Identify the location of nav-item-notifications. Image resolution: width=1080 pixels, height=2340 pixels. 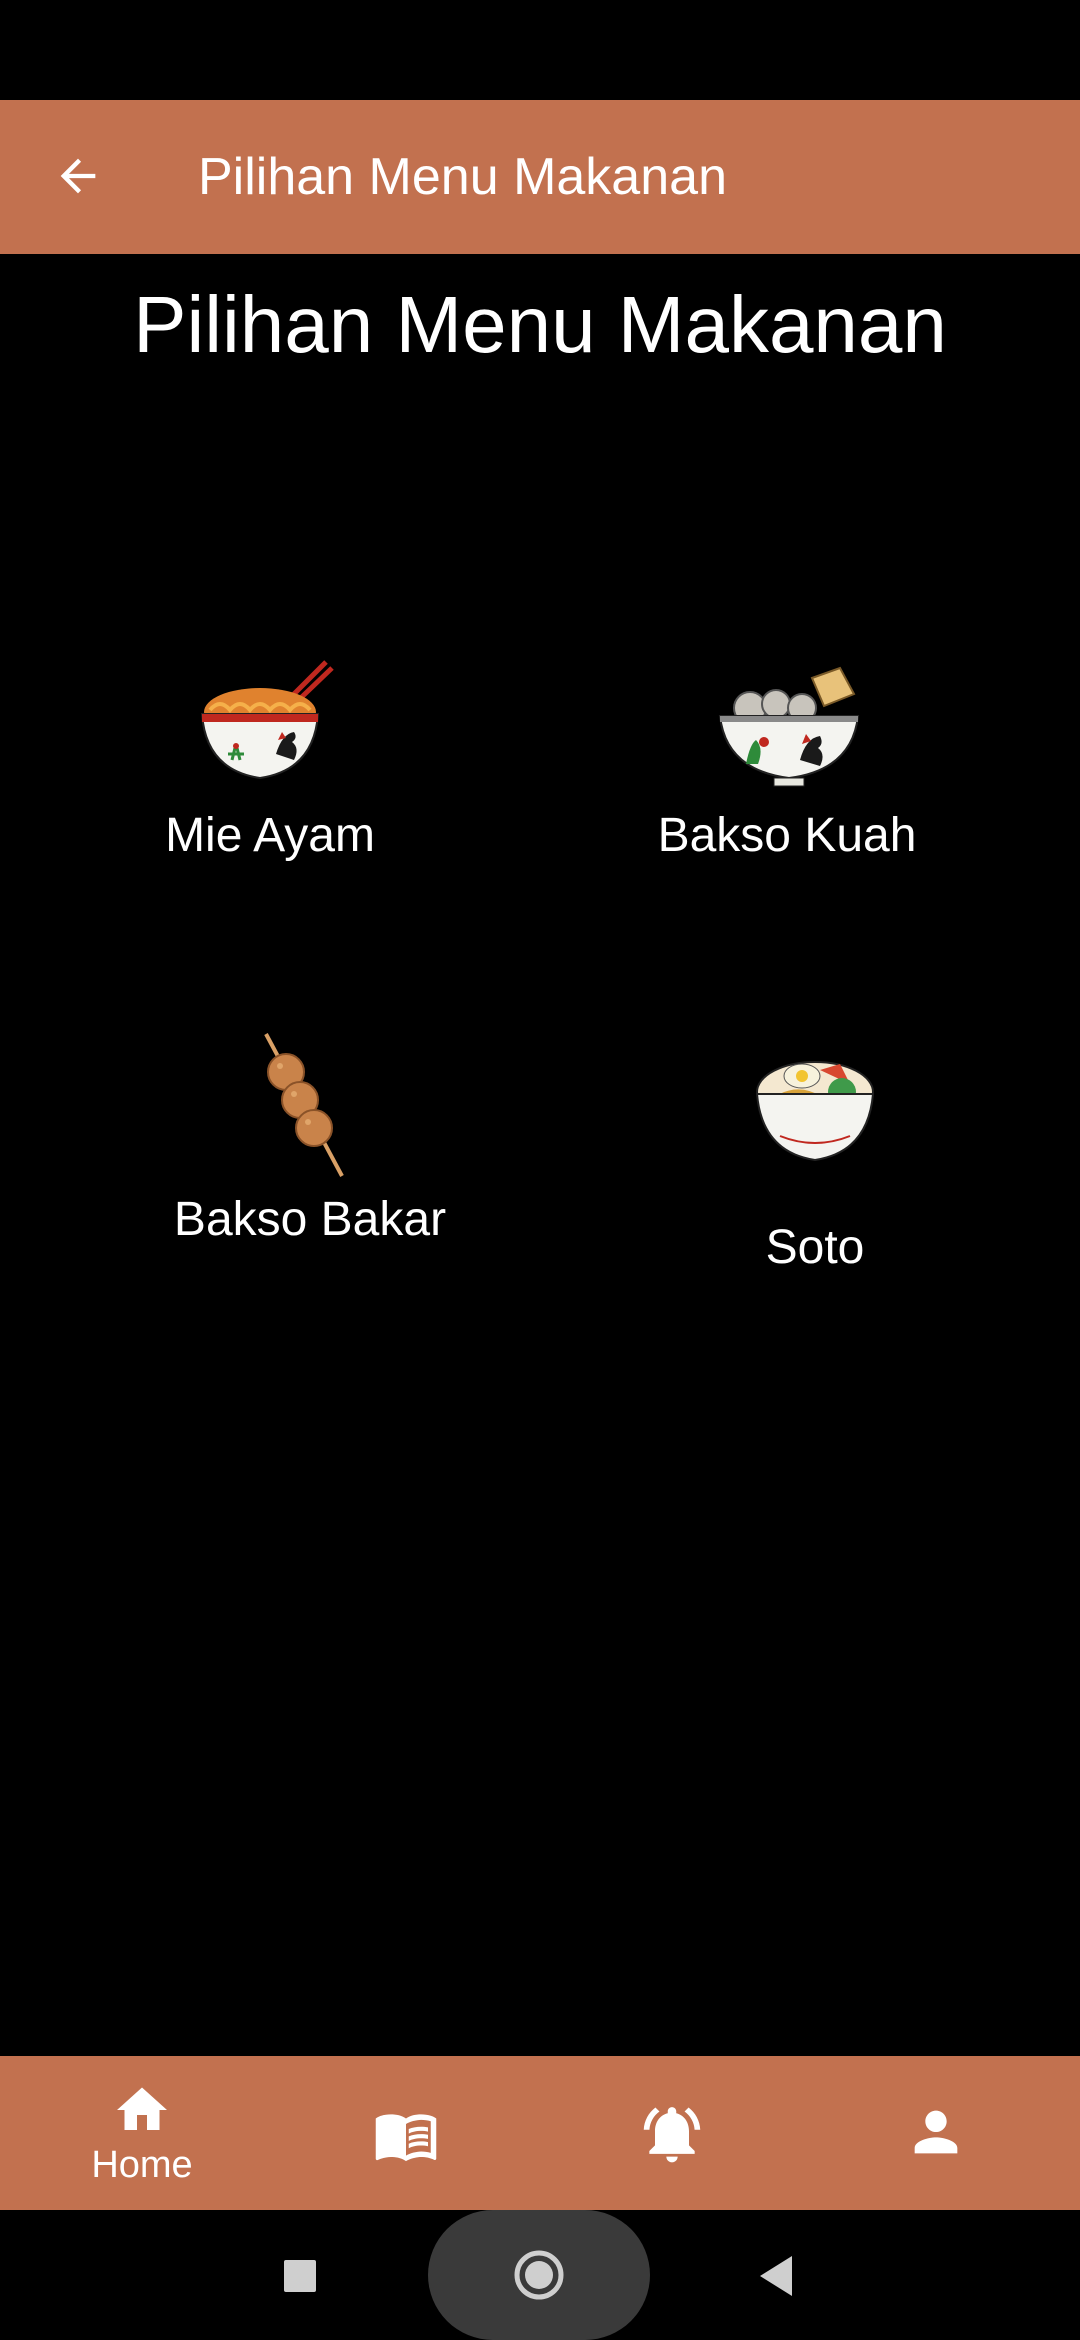
(672, 2133).